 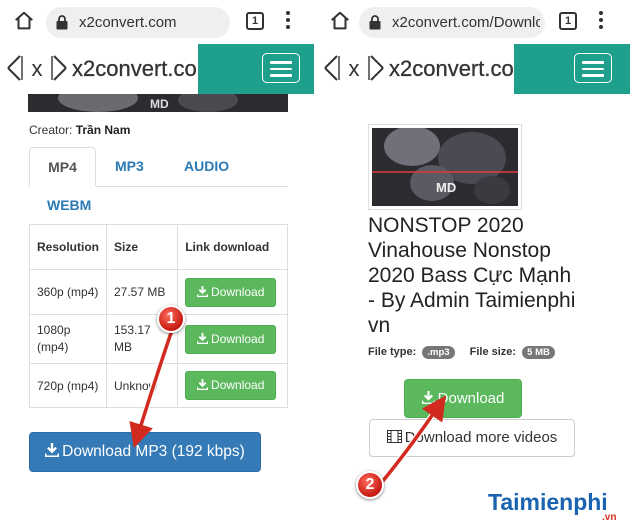 I want to click on watermark: Taimienphi .vn, so click(x=552, y=506).